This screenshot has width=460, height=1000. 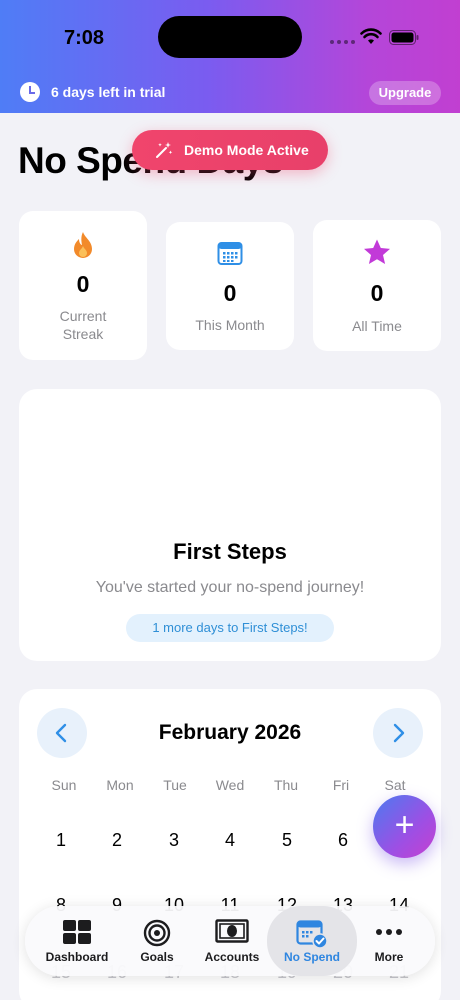 I want to click on dashboard-grid-icon, so click(x=77, y=932).